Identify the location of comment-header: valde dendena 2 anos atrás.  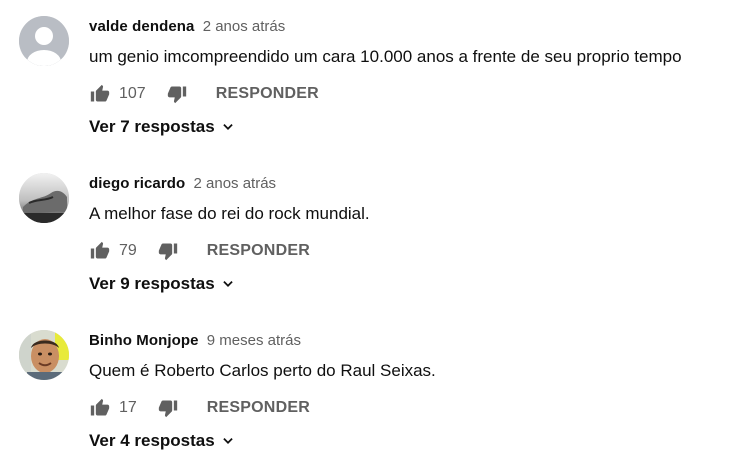
(187, 27).